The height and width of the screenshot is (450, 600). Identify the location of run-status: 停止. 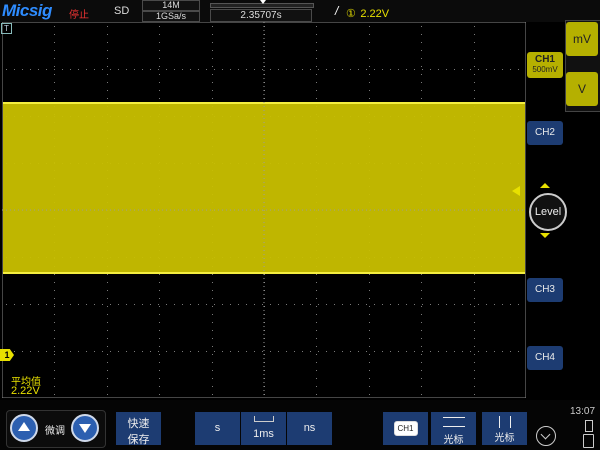
(79, 13).